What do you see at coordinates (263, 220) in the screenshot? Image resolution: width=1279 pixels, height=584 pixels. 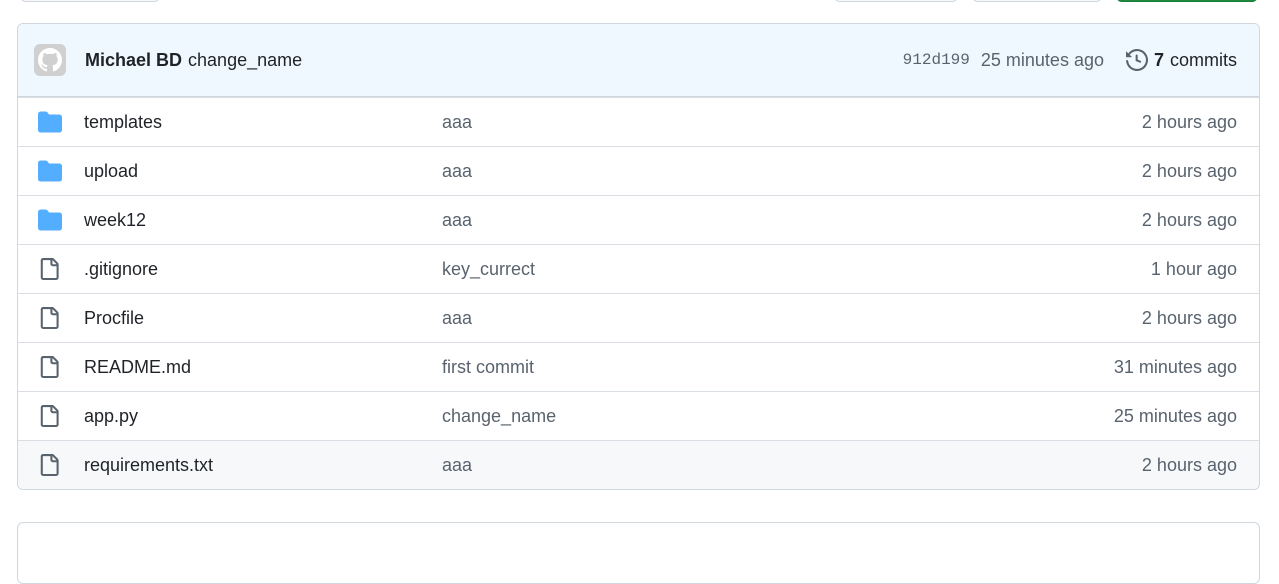 I see `file-name: week12` at bounding box center [263, 220].